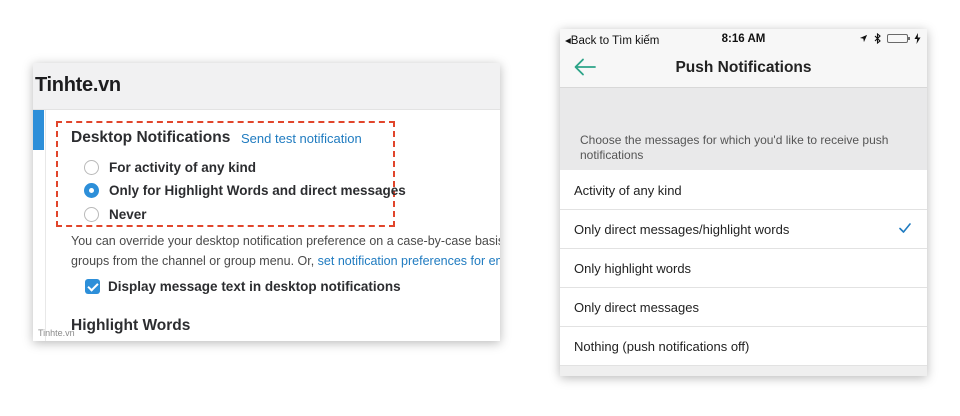 The width and height of the screenshot is (960, 416). Describe the element at coordinates (38, 130) in the screenshot. I see `active-section-indicator` at that location.